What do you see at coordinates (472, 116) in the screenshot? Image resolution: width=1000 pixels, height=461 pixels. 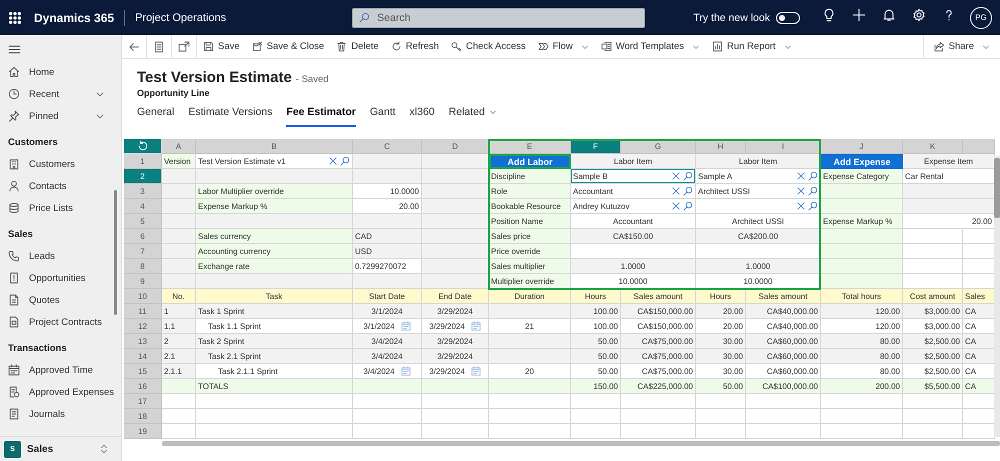 I see `tab: Related` at bounding box center [472, 116].